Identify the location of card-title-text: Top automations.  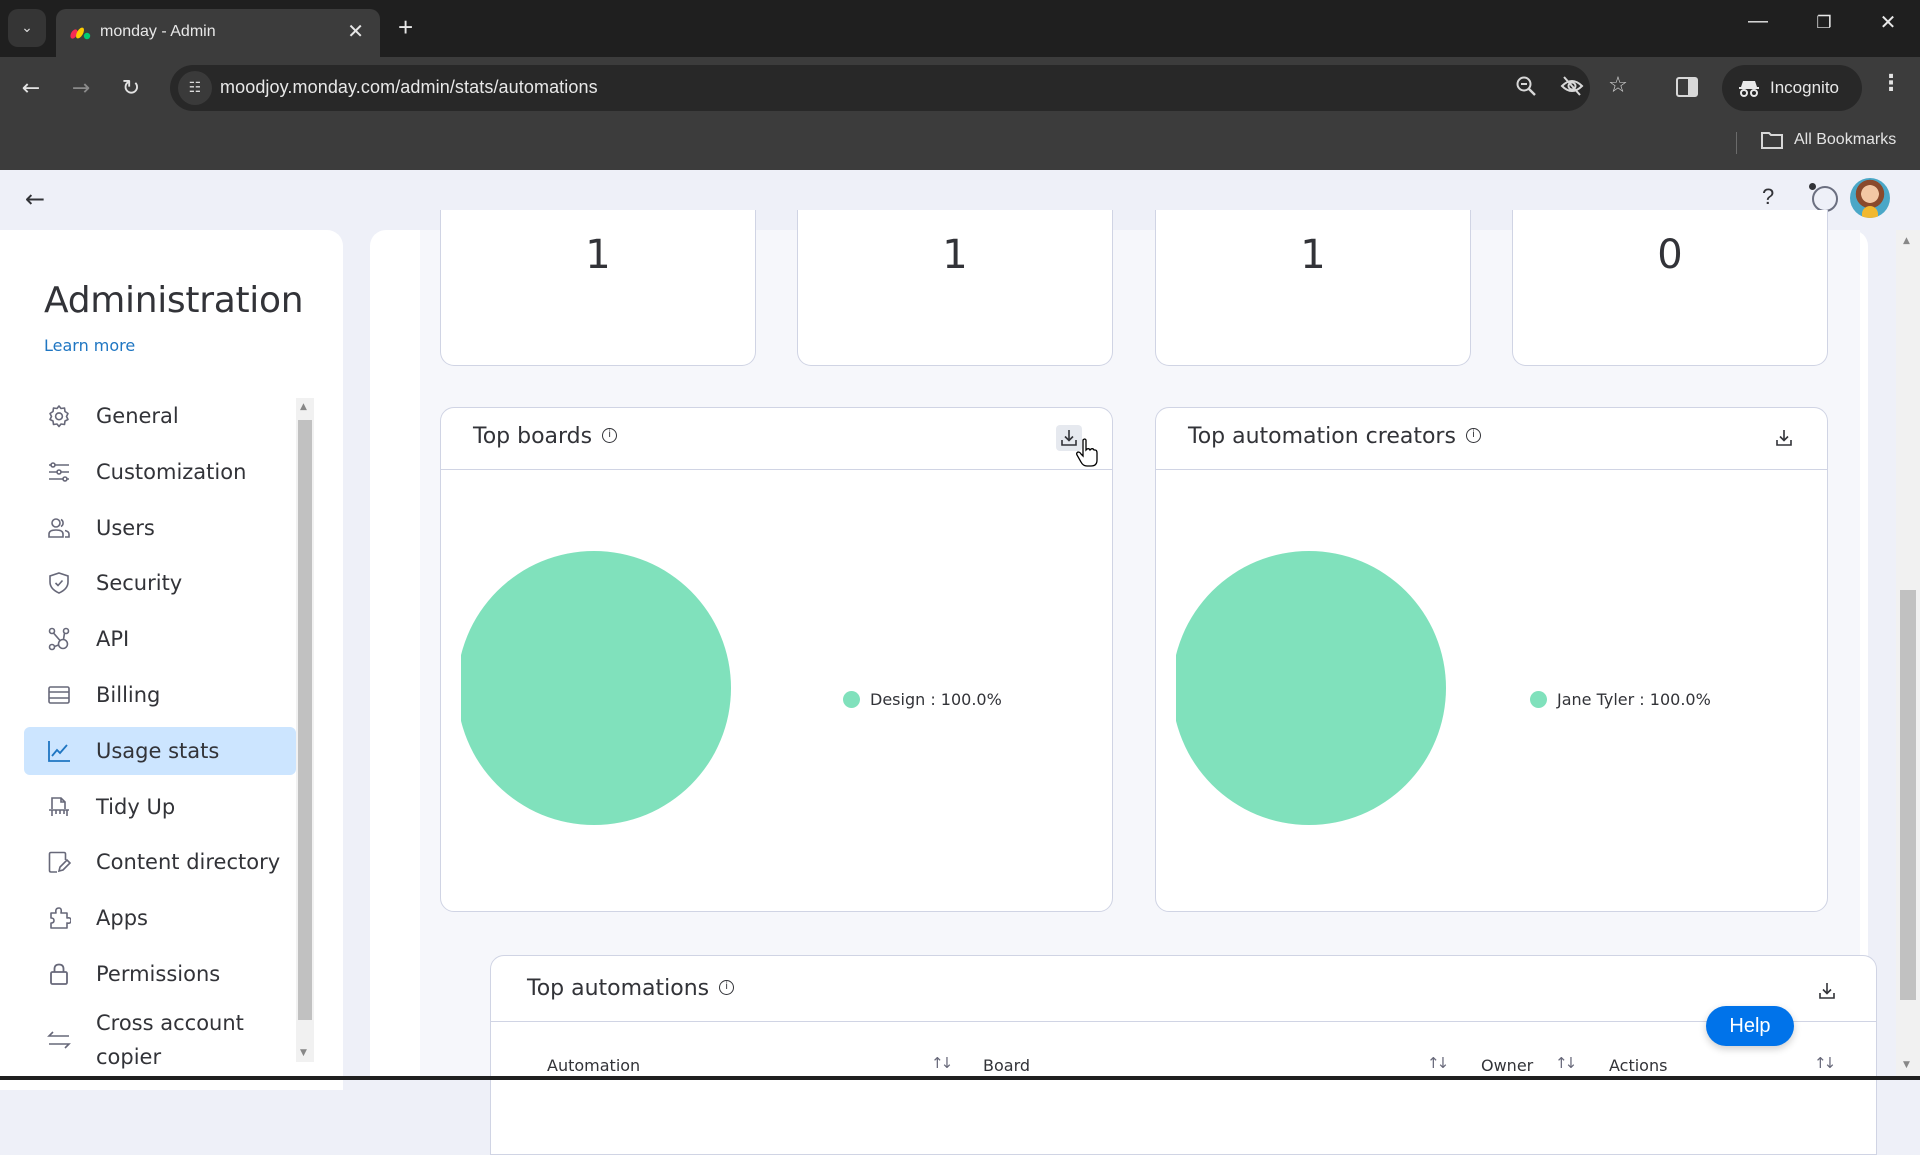
(618, 988).